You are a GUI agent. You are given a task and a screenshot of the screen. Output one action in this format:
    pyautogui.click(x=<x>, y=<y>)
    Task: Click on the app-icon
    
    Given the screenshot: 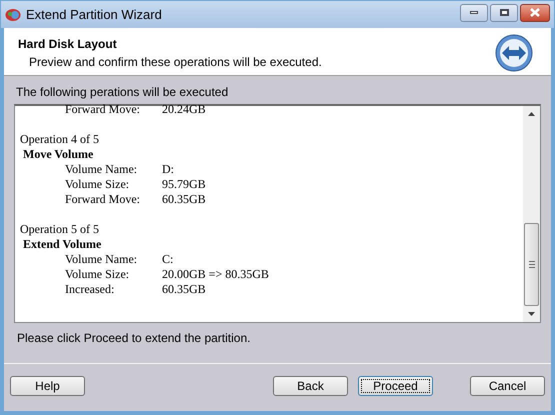 What is the action you would take?
    pyautogui.click(x=13, y=15)
    